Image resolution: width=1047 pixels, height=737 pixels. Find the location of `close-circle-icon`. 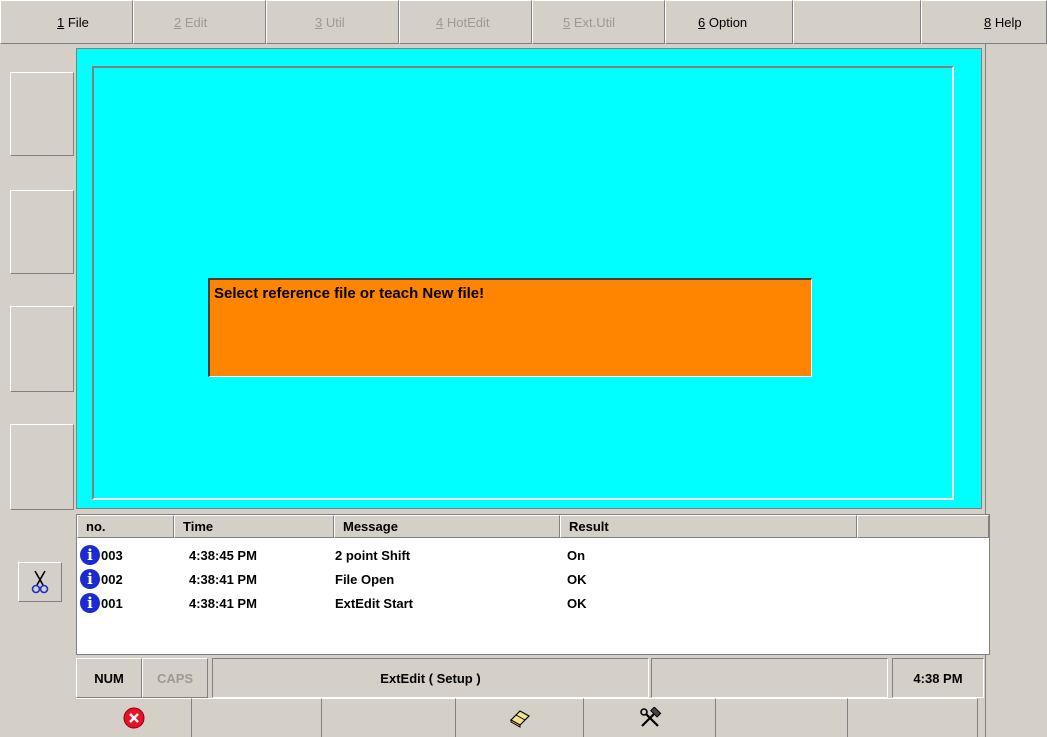

close-circle-icon is located at coordinates (133, 718).